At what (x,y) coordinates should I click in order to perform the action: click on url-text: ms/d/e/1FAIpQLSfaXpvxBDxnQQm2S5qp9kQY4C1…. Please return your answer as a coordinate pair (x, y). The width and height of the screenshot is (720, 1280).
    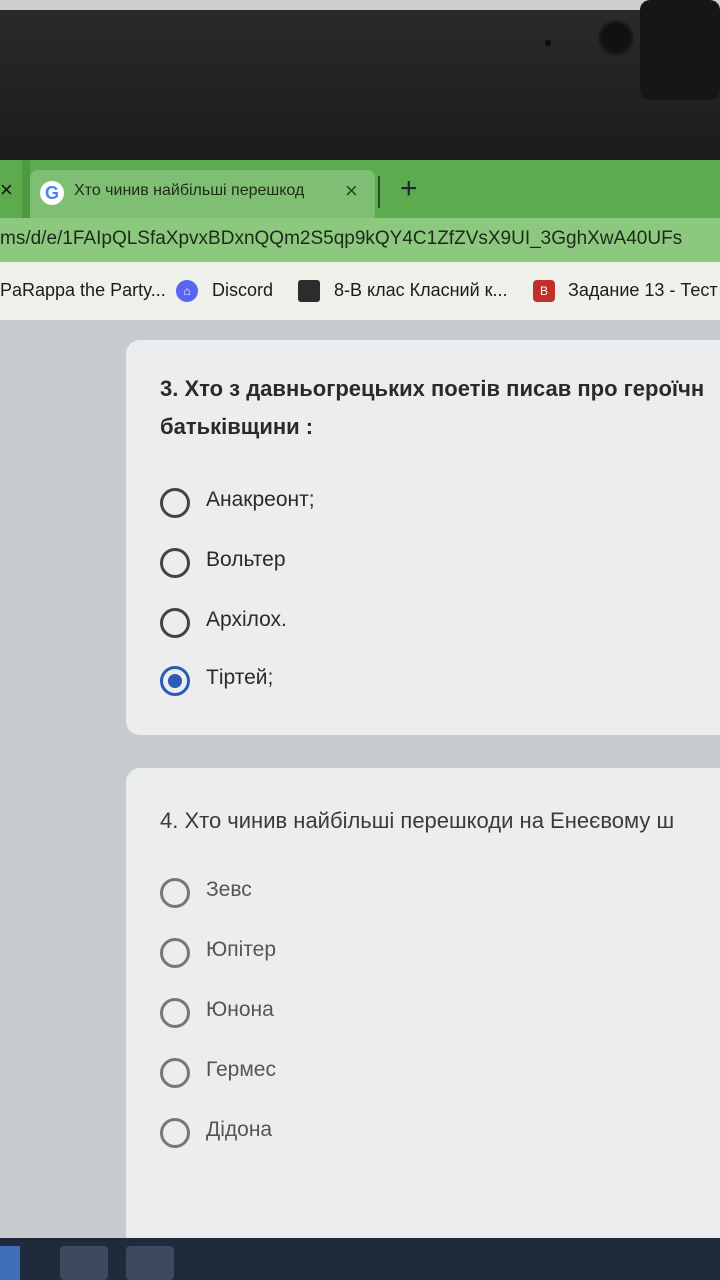
    Looking at the image, I should click on (360, 239).